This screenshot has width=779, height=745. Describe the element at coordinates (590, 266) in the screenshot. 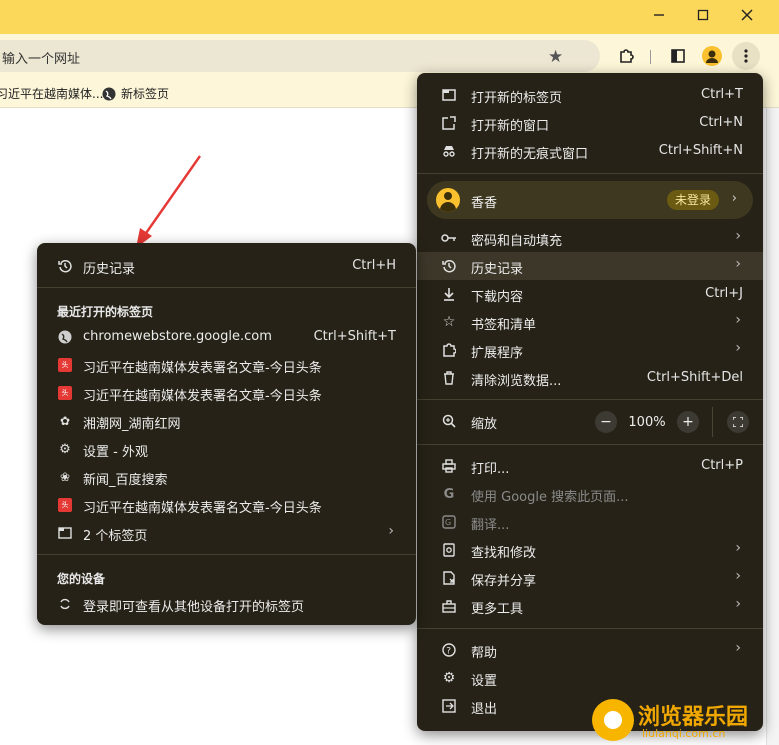

I see `menu-item-history: 历史记录 ›` at that location.